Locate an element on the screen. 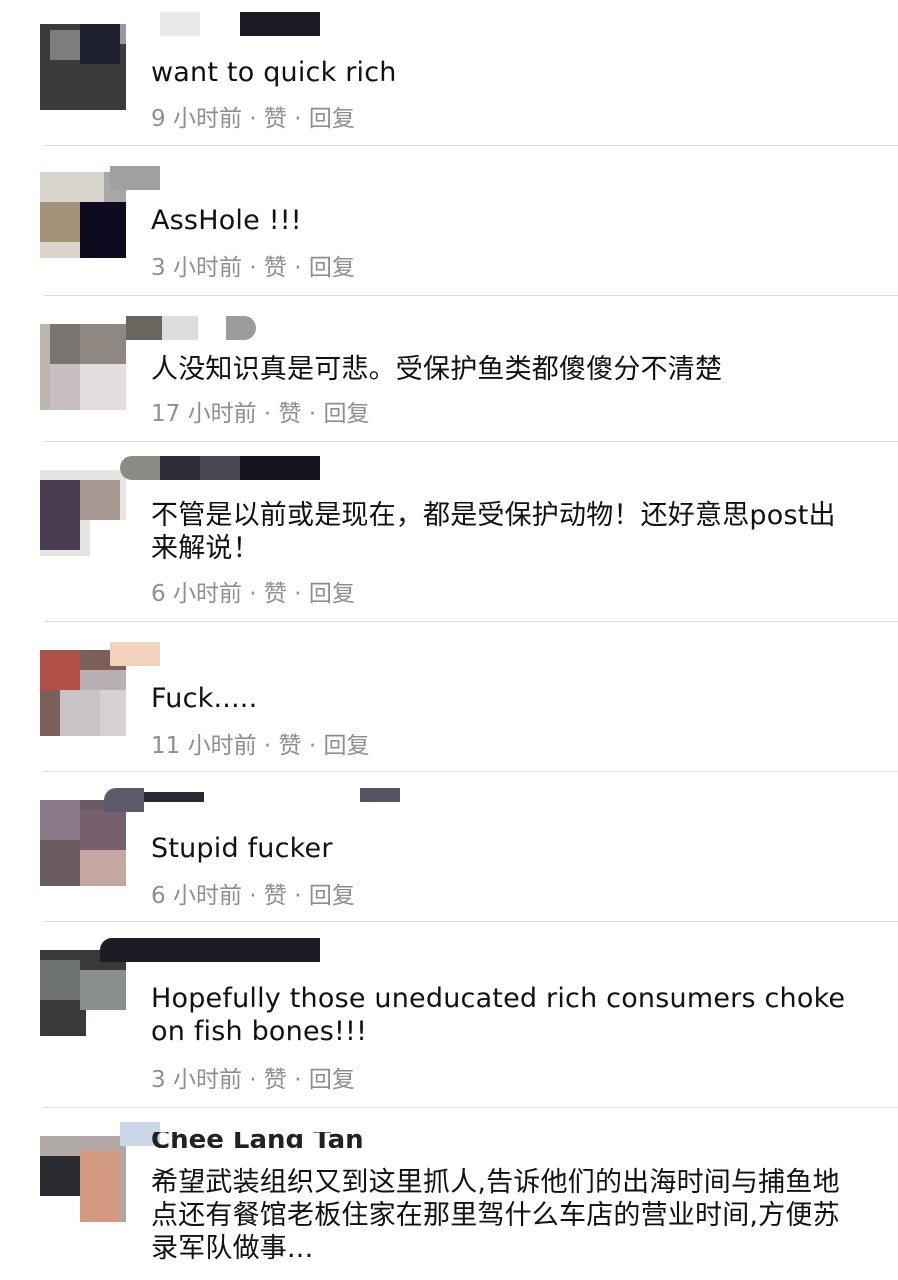 The height and width of the screenshot is (1280, 898). comment-item: want to quick rich 9 小时前 · 赞 · 回复 is located at coordinates (449, 73).